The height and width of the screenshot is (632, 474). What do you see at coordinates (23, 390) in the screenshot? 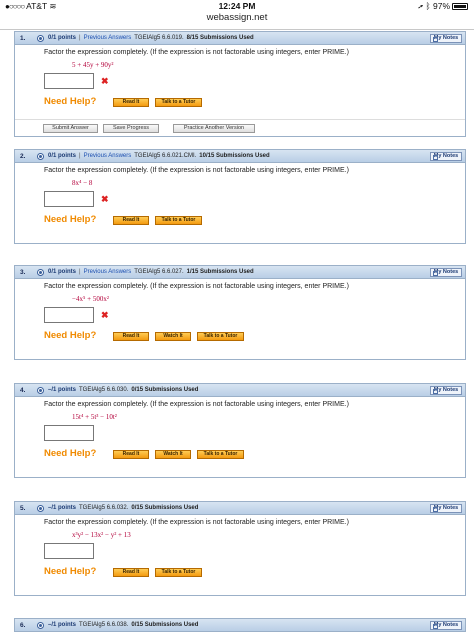
I see `question-number: 4.` at bounding box center [23, 390].